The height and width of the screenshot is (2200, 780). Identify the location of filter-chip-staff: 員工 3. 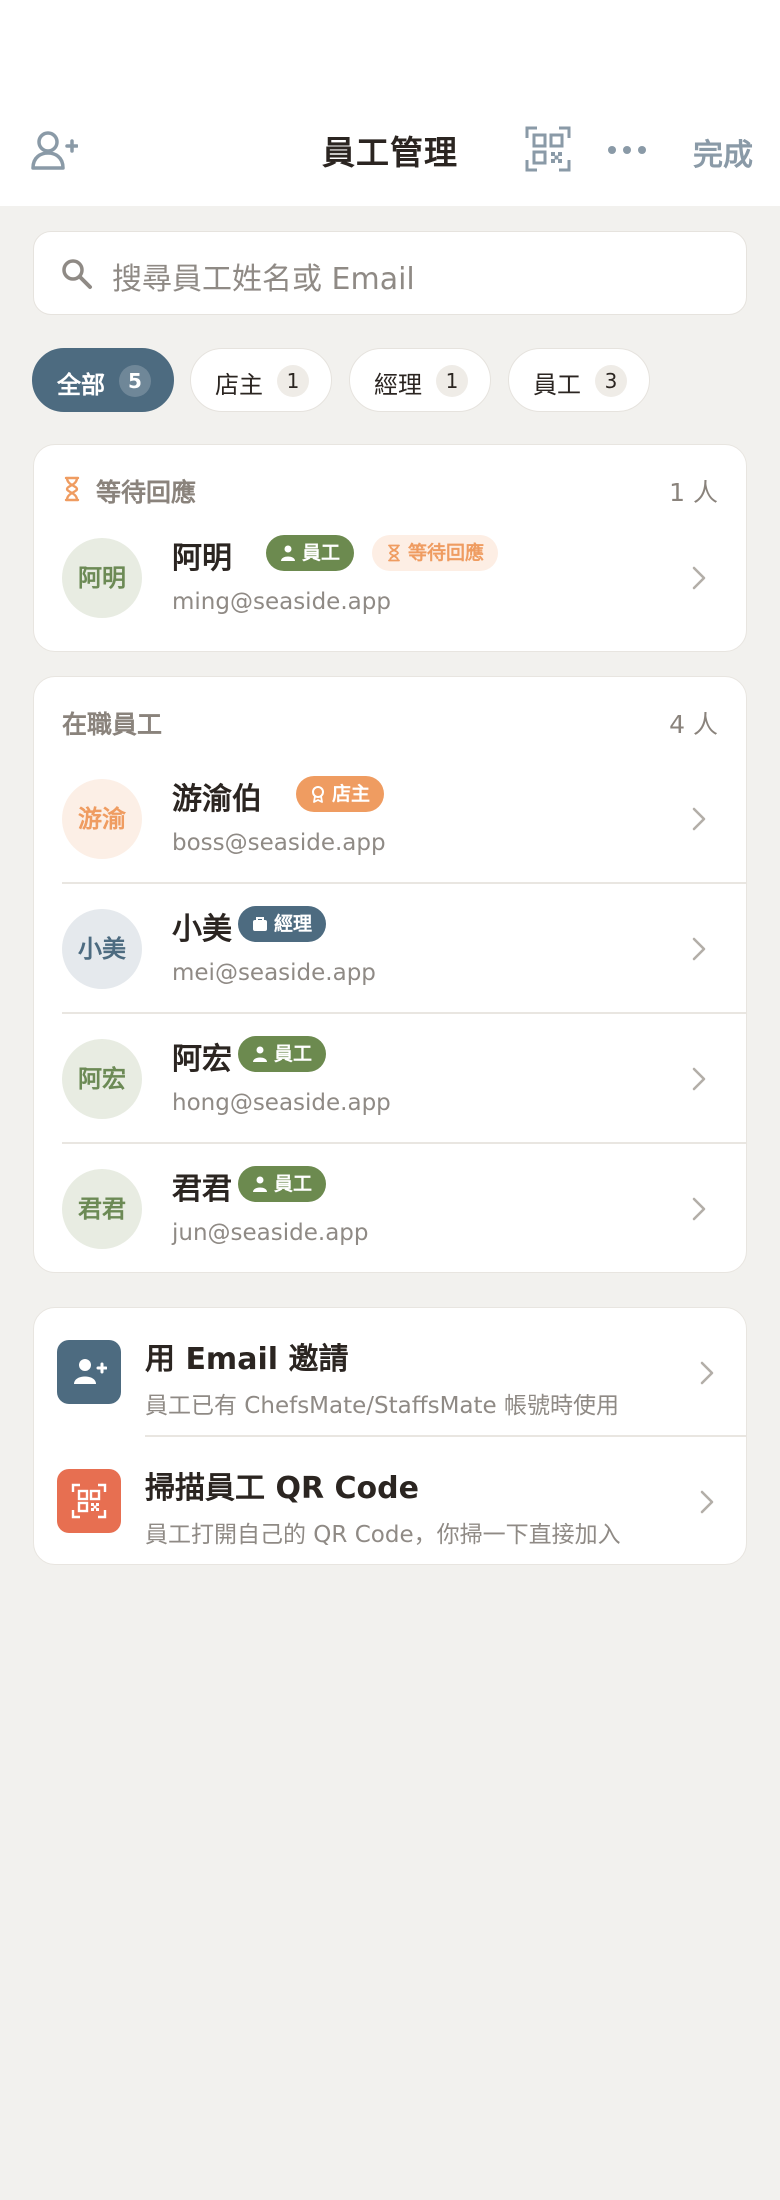
(579, 380).